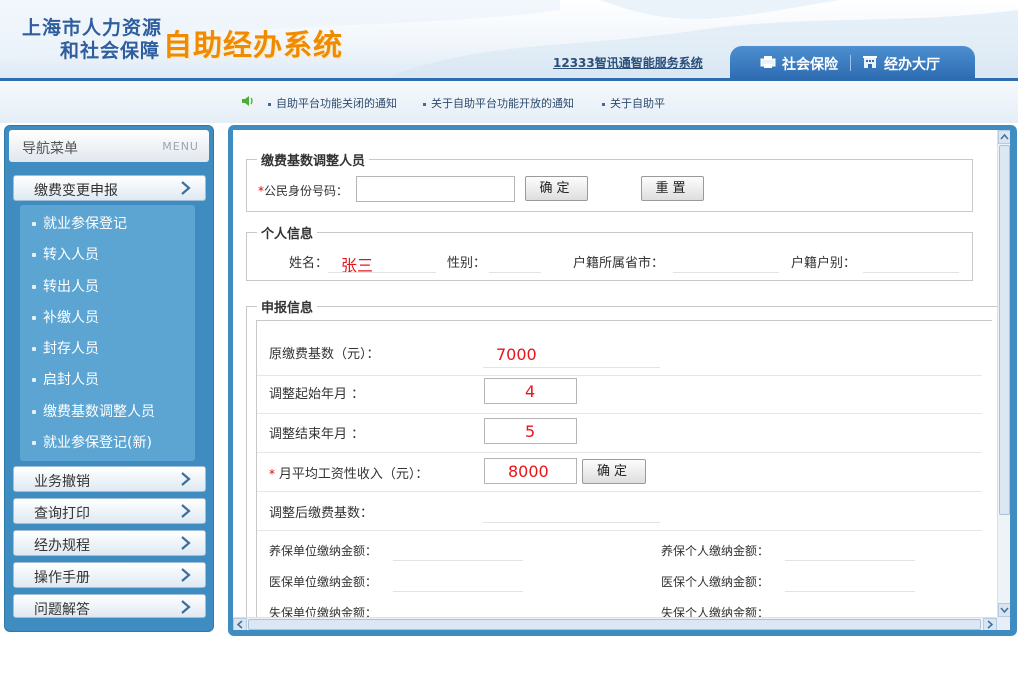 The width and height of the screenshot is (1018, 686). Describe the element at coordinates (180, 146) in the screenshot. I see `nav-title-en: MENU` at that location.